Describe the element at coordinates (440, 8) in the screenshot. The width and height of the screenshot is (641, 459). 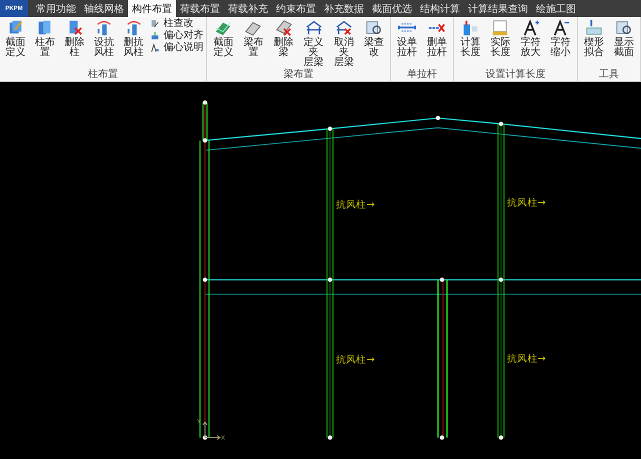
I see `ribbon-tab: 结构计算` at that location.